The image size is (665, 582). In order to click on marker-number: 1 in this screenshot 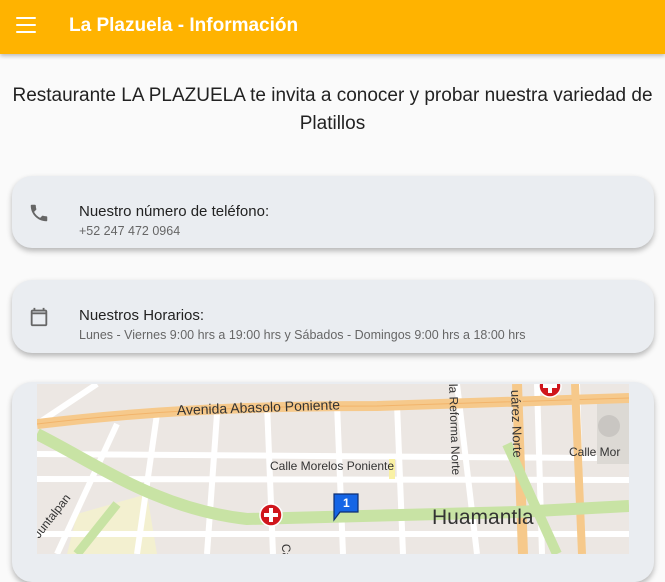, I will do `click(346, 503)`.